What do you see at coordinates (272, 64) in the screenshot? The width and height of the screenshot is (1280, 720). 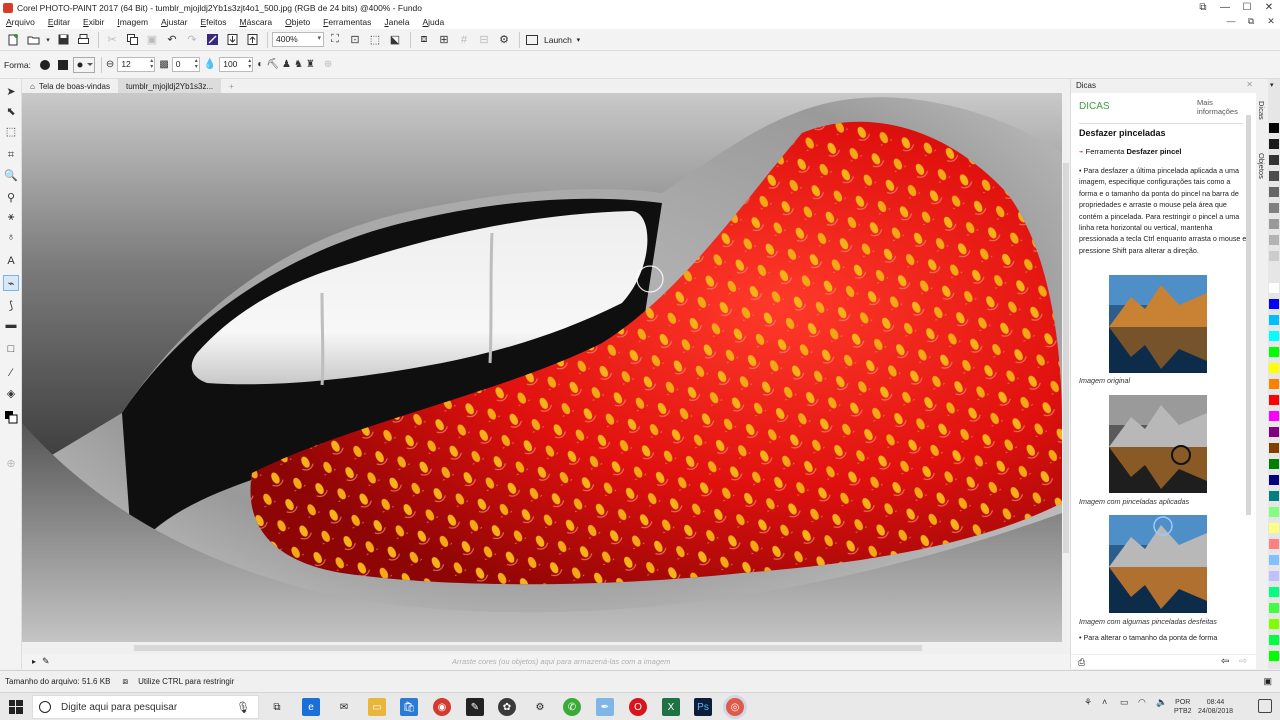 I see `brush-settings-icon-1: ⛏` at bounding box center [272, 64].